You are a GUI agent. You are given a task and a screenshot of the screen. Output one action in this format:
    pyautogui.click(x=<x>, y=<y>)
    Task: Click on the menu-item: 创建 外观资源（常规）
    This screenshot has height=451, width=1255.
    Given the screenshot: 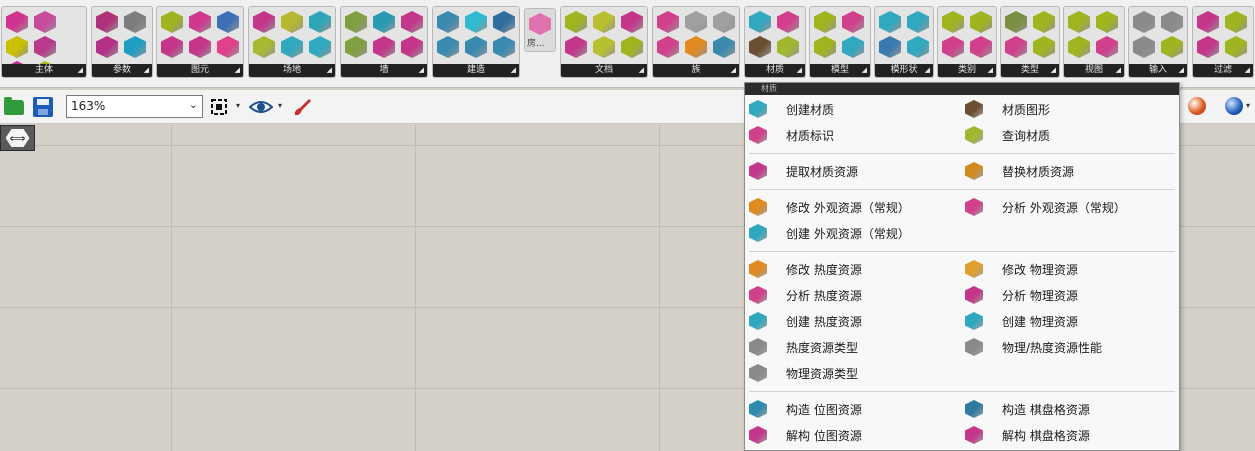 What is the action you would take?
    pyautogui.click(x=829, y=233)
    